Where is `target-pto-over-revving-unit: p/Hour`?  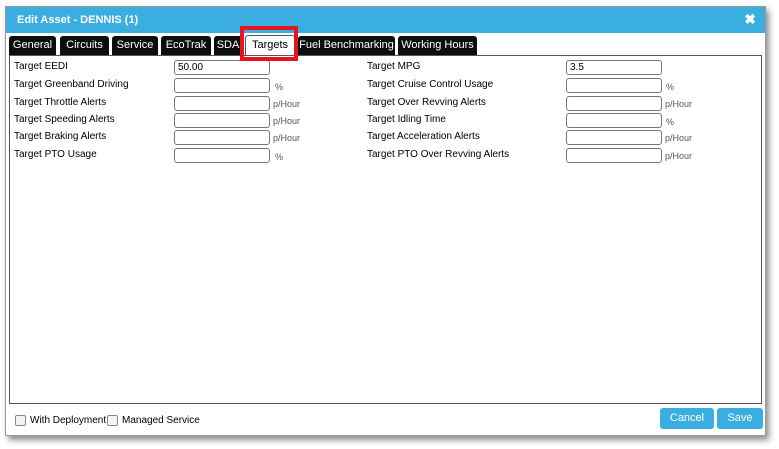 target-pto-over-revving-unit: p/Hour is located at coordinates (679, 156).